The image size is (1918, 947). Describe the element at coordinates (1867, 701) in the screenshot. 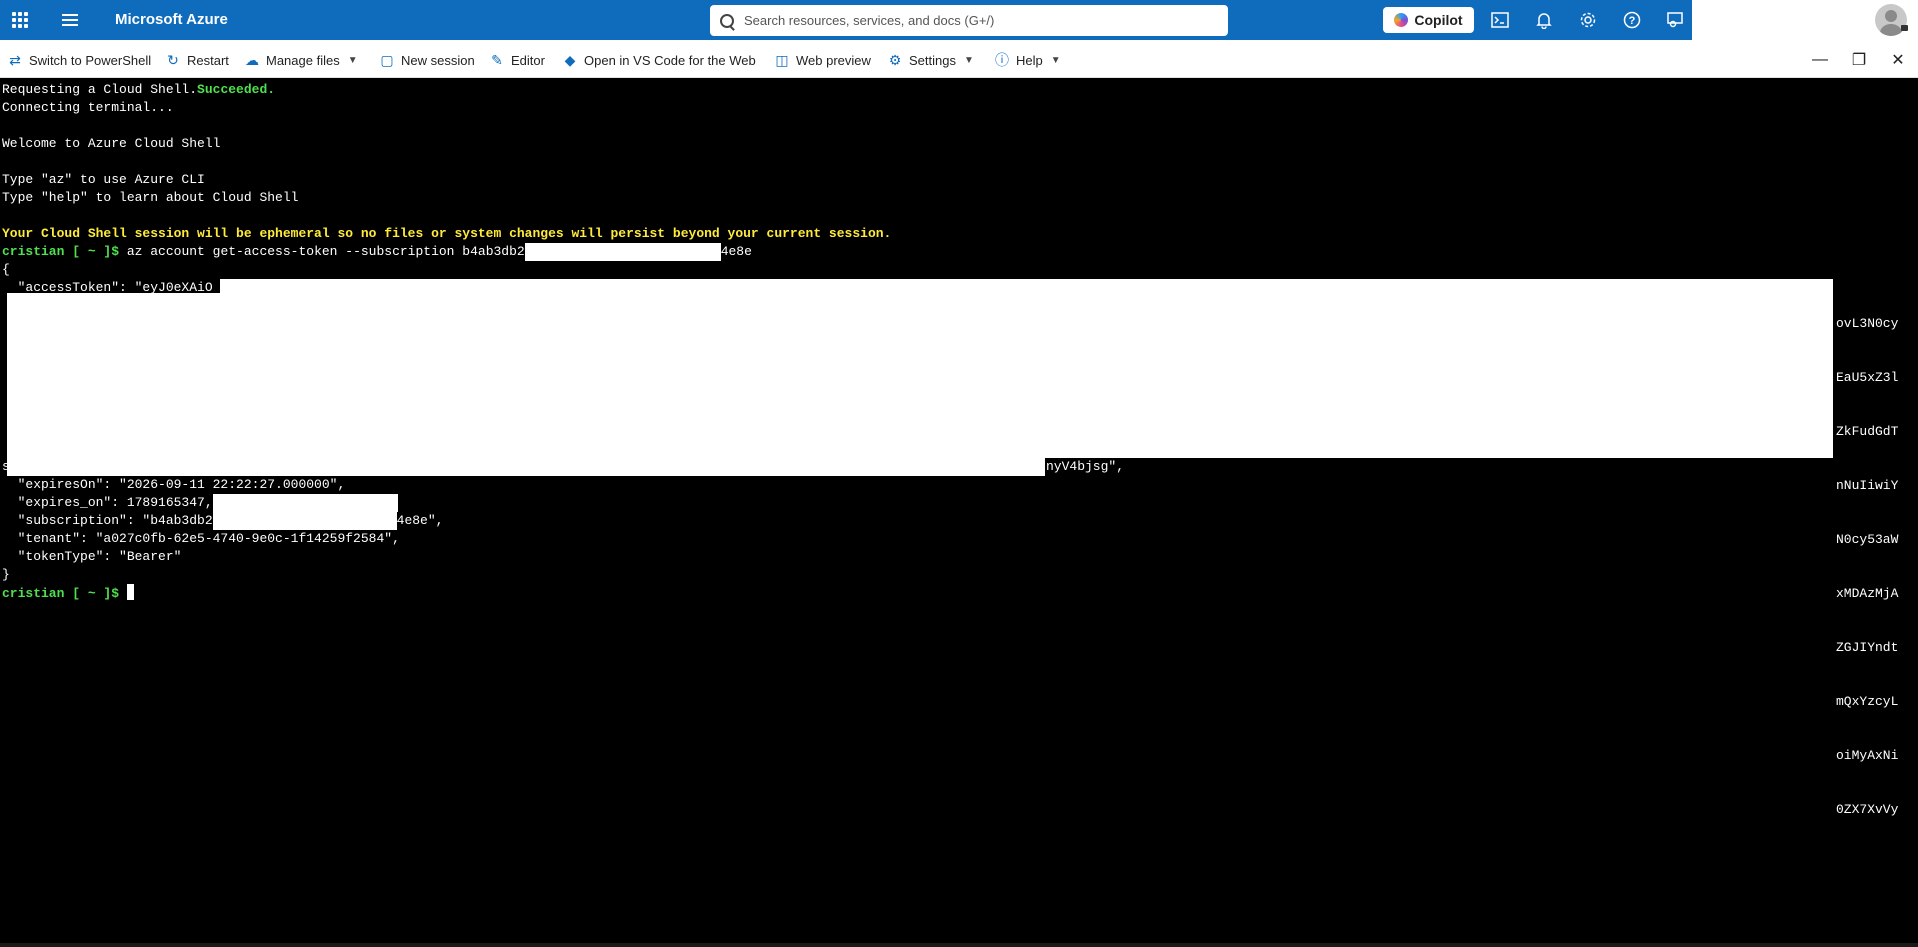

I see `token-fragment: mQxYzcyL` at that location.